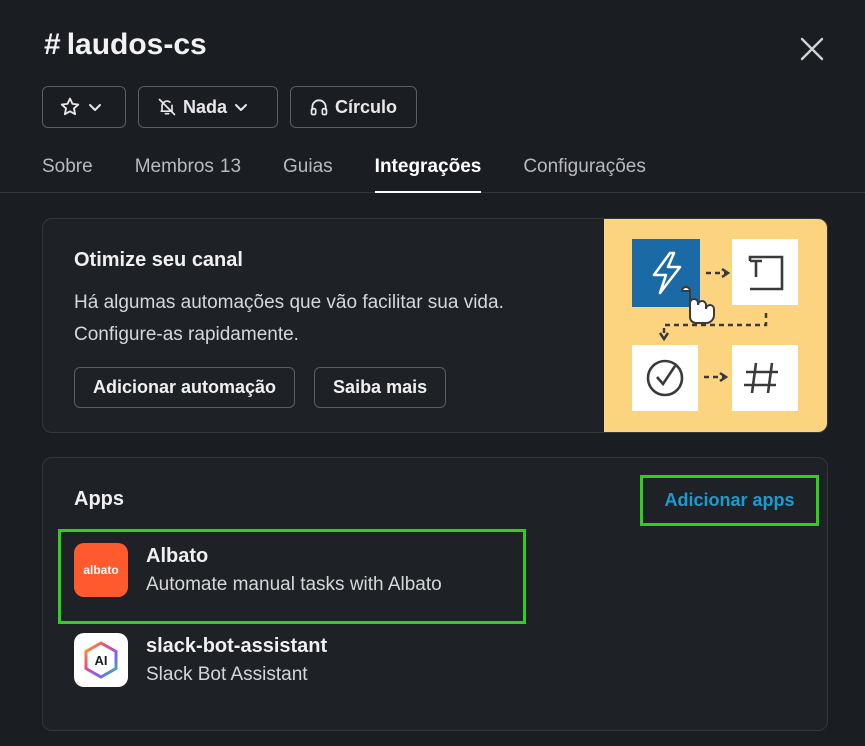 The width and height of the screenshot is (865, 746). Describe the element at coordinates (84, 107) in the screenshot. I see `star-button` at that location.